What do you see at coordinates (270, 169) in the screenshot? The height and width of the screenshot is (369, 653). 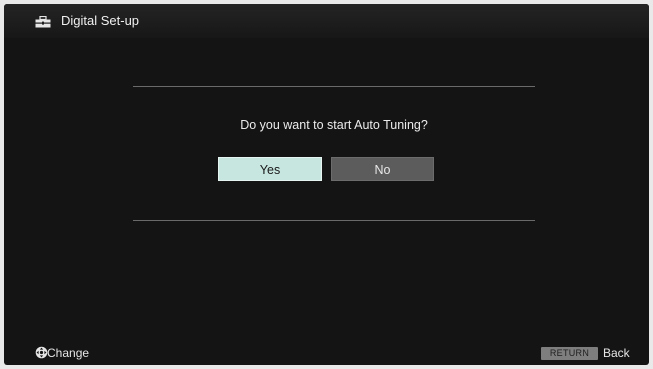 I see `yes-button: Yes` at bounding box center [270, 169].